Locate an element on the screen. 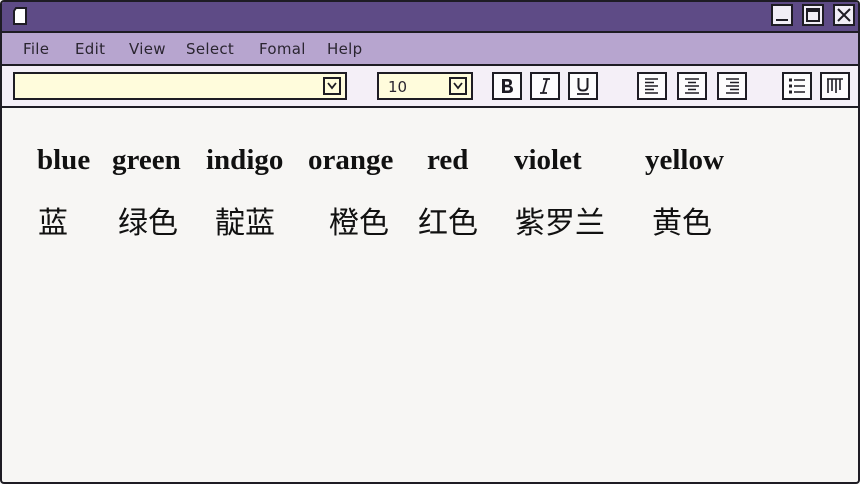 Image resolution: width=860 pixels, height=484 pixels. bold-button is located at coordinates (507, 86).